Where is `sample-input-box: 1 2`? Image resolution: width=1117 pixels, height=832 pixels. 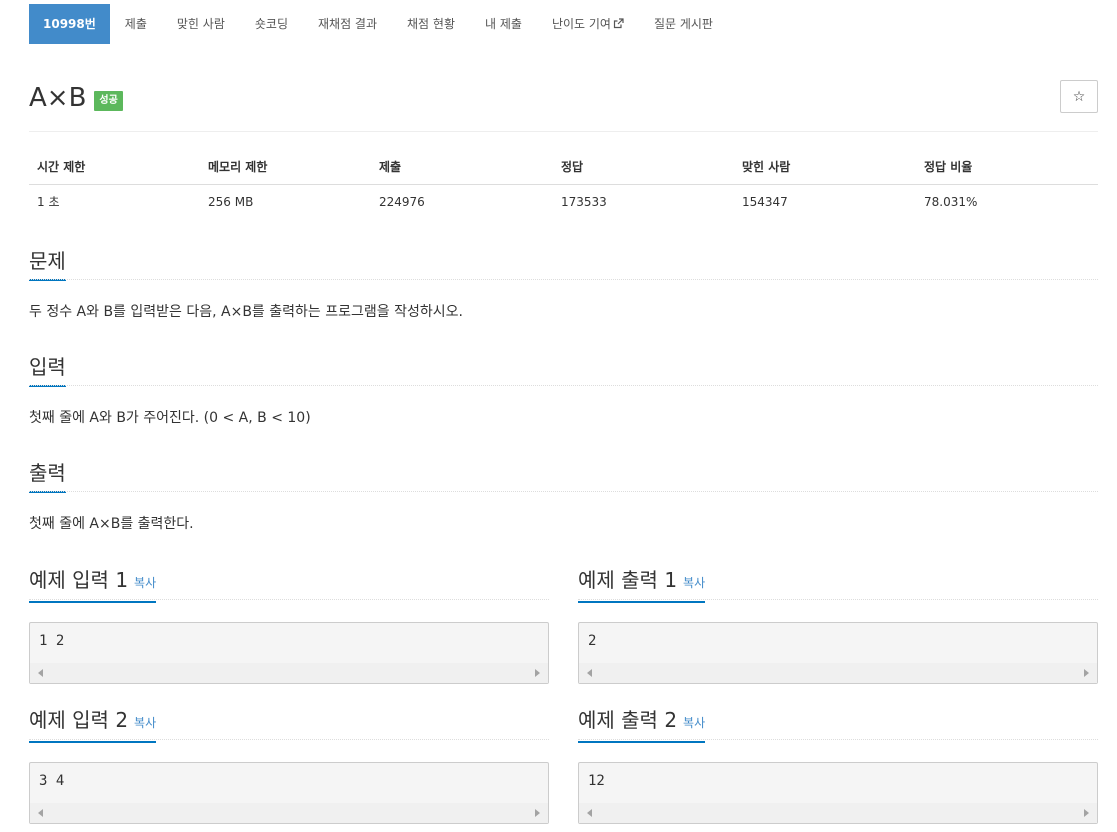
sample-input-box: 1 2 is located at coordinates (289, 653).